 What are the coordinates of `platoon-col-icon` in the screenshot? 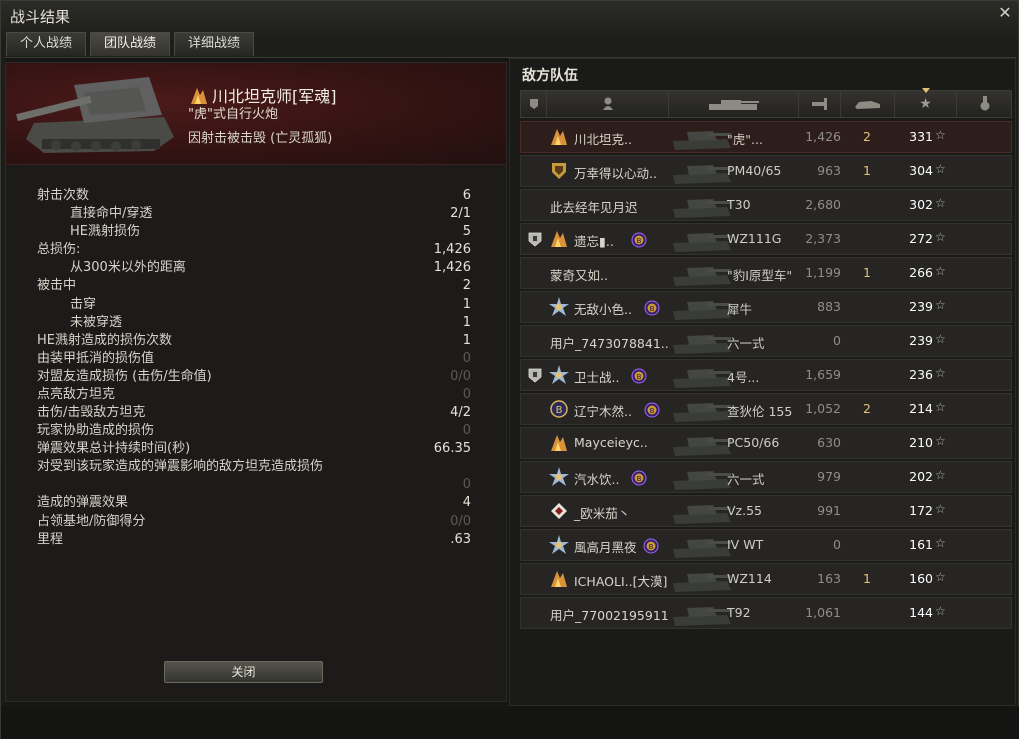 It's located at (534, 104).